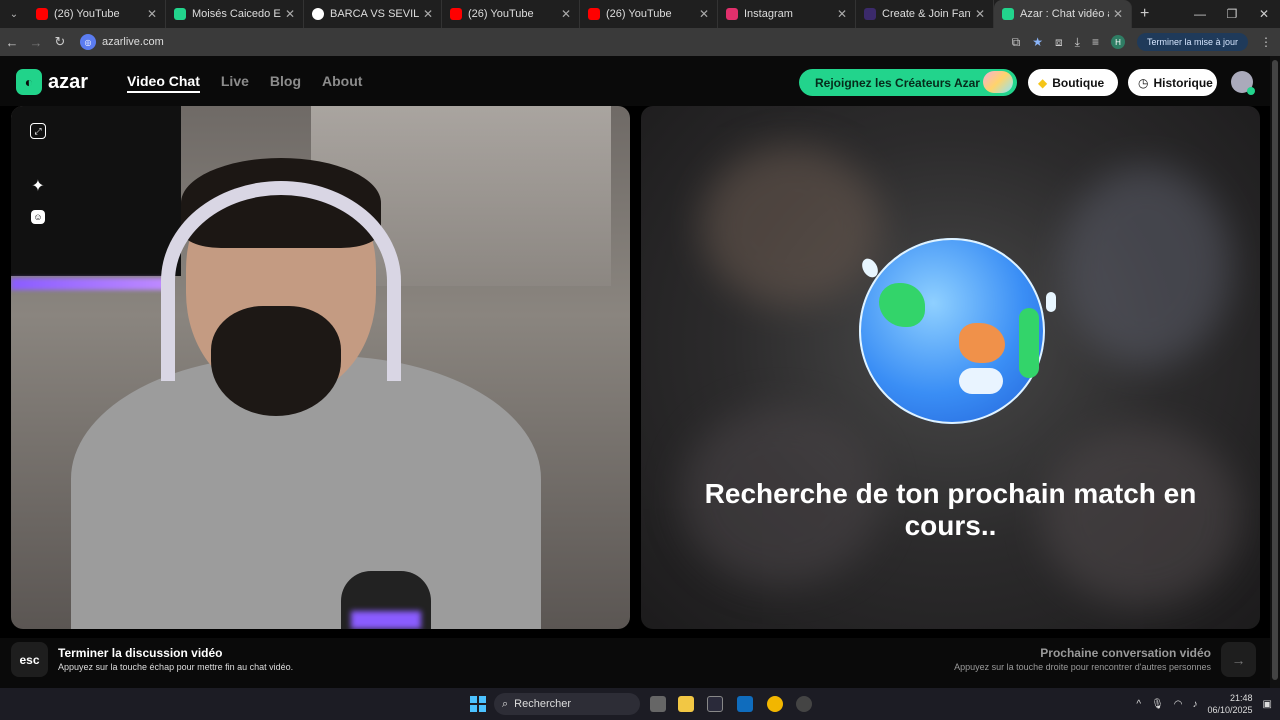 This screenshot has height=720, width=1280. I want to click on nav-about: About, so click(342, 83).